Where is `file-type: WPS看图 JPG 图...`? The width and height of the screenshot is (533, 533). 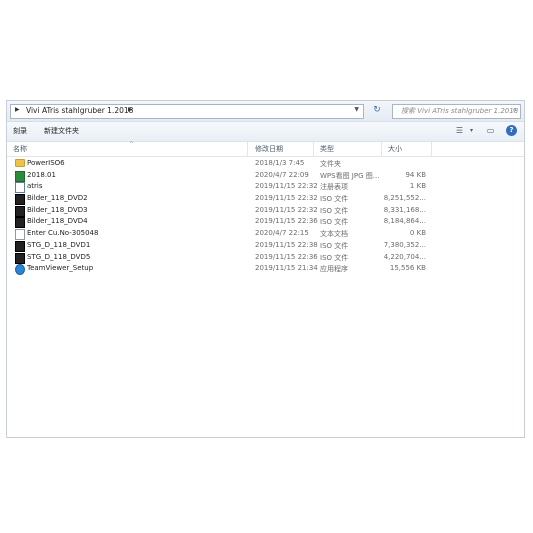 file-type: WPS看图 JPG 图... is located at coordinates (350, 175).